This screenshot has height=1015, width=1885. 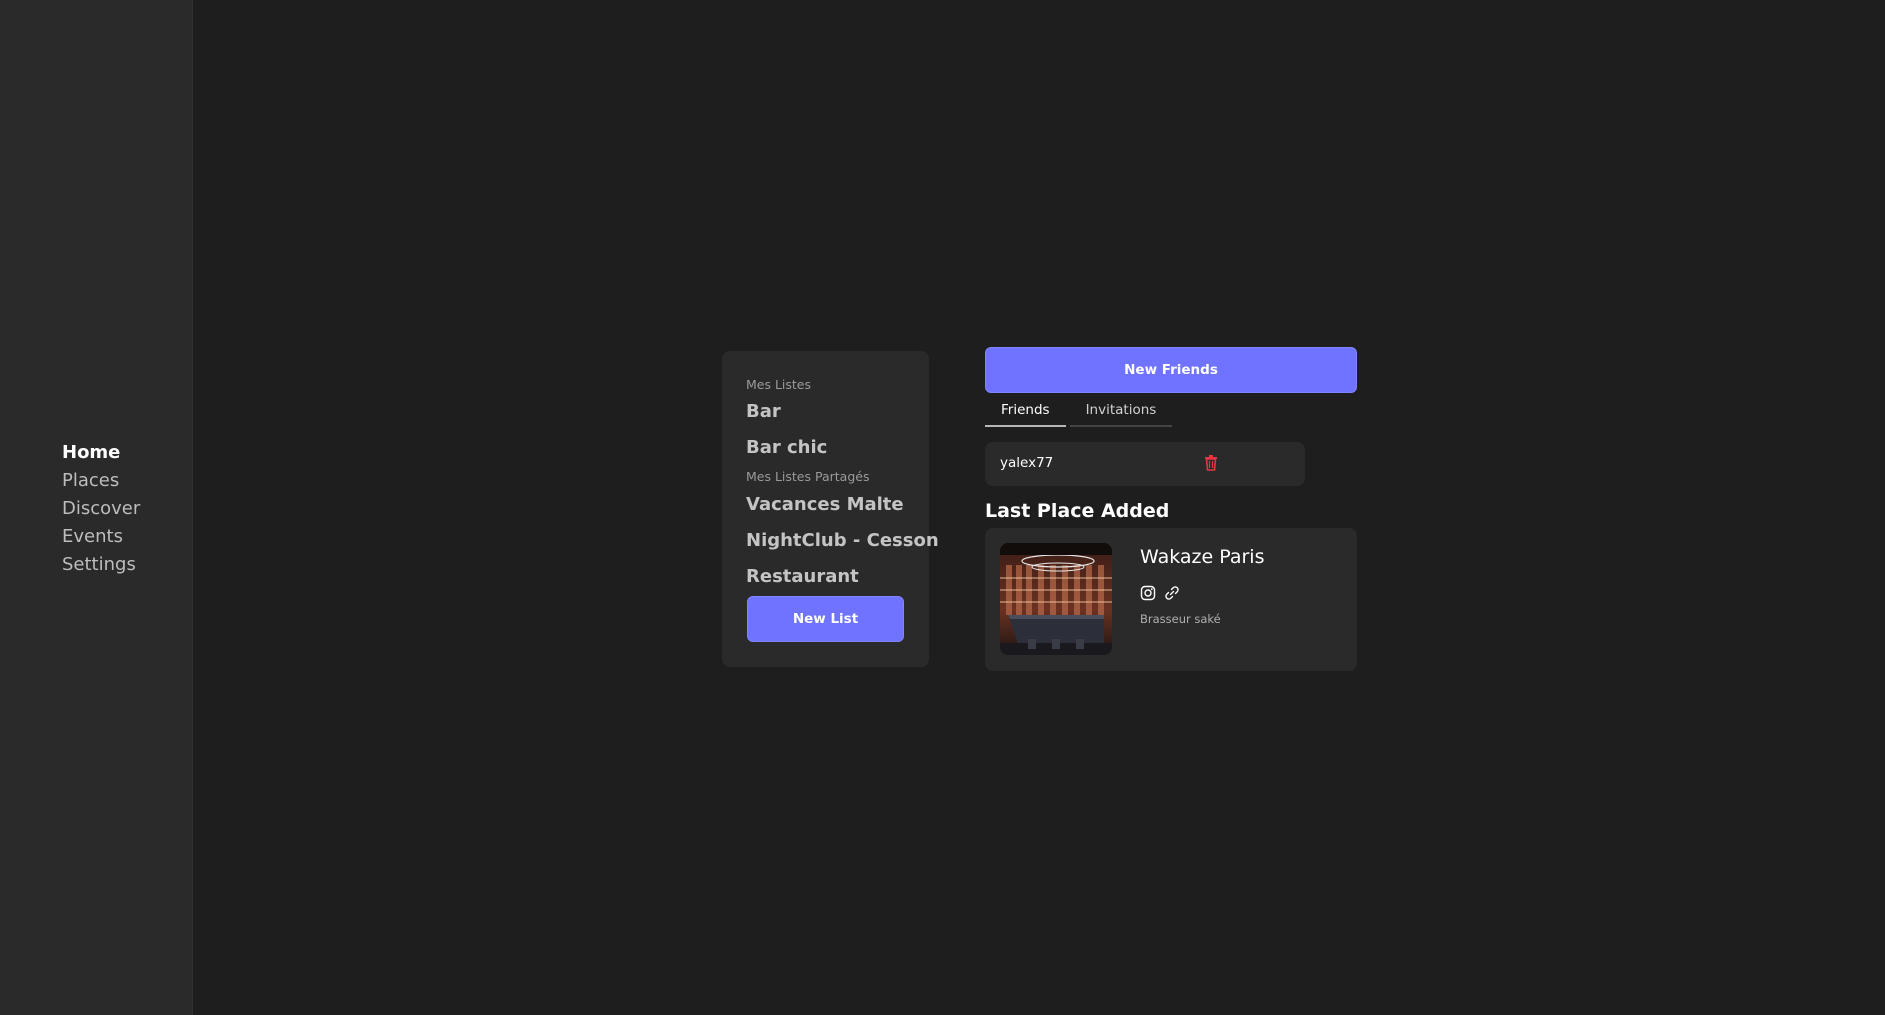 What do you see at coordinates (1025, 413) in the screenshot?
I see `tab-friends: Friends` at bounding box center [1025, 413].